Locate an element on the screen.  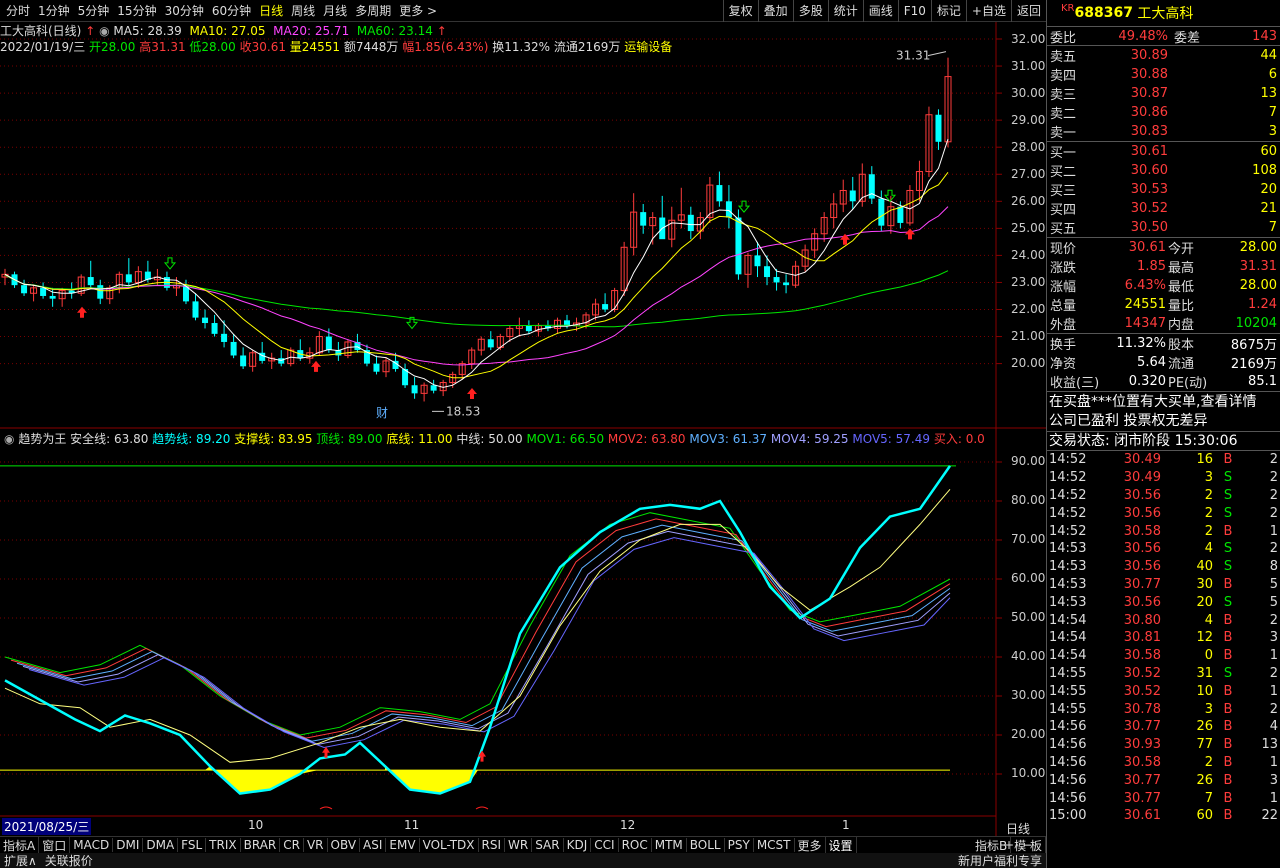
sells-row: 卖四 30.88 6 is located at coordinates (1163, 74).